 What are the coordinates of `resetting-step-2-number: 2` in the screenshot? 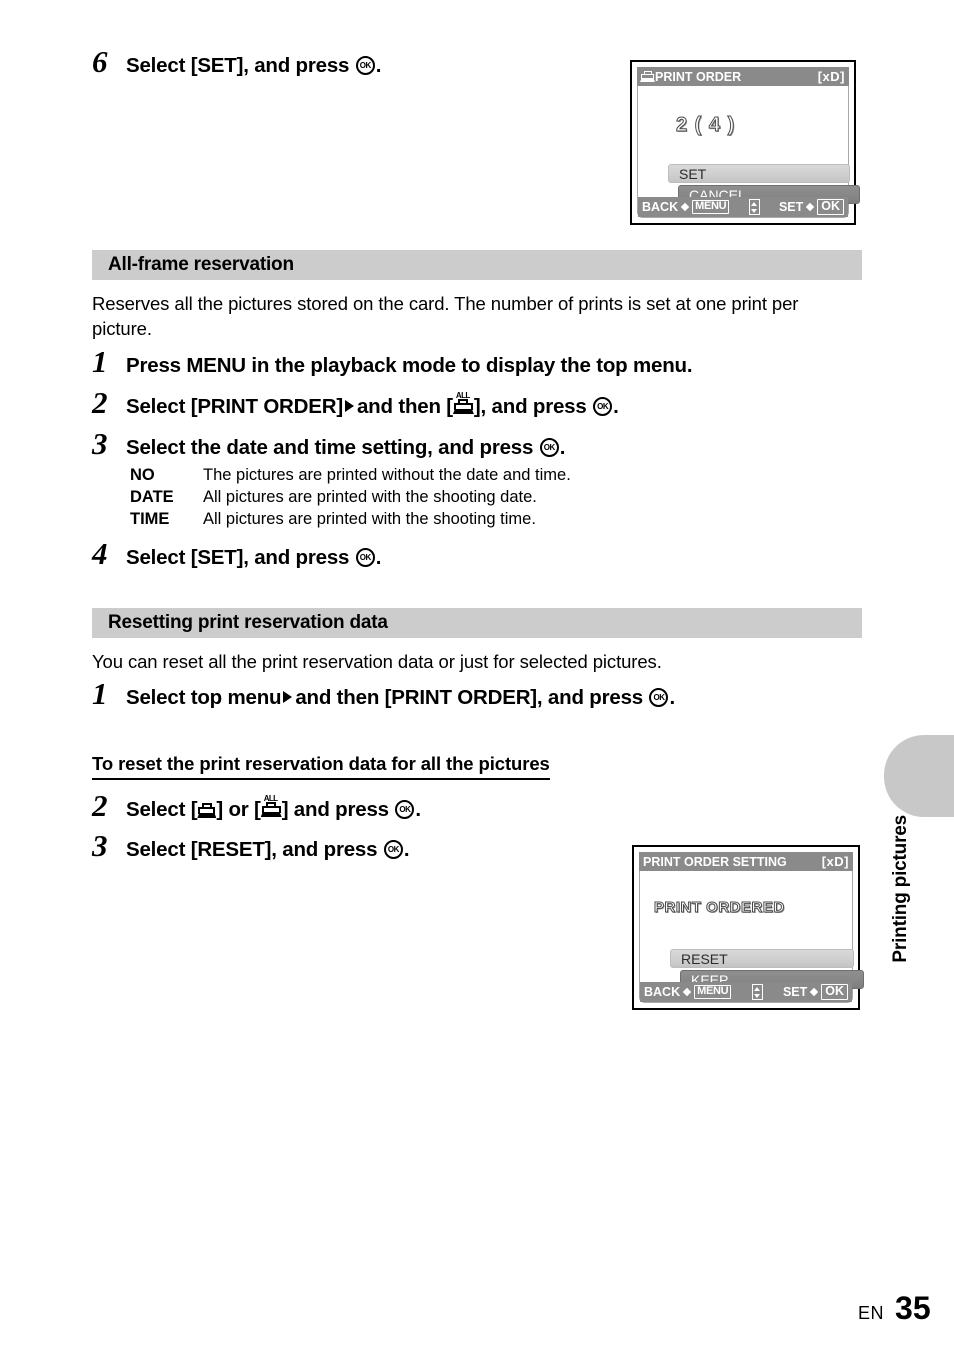 It's located at (100, 805).